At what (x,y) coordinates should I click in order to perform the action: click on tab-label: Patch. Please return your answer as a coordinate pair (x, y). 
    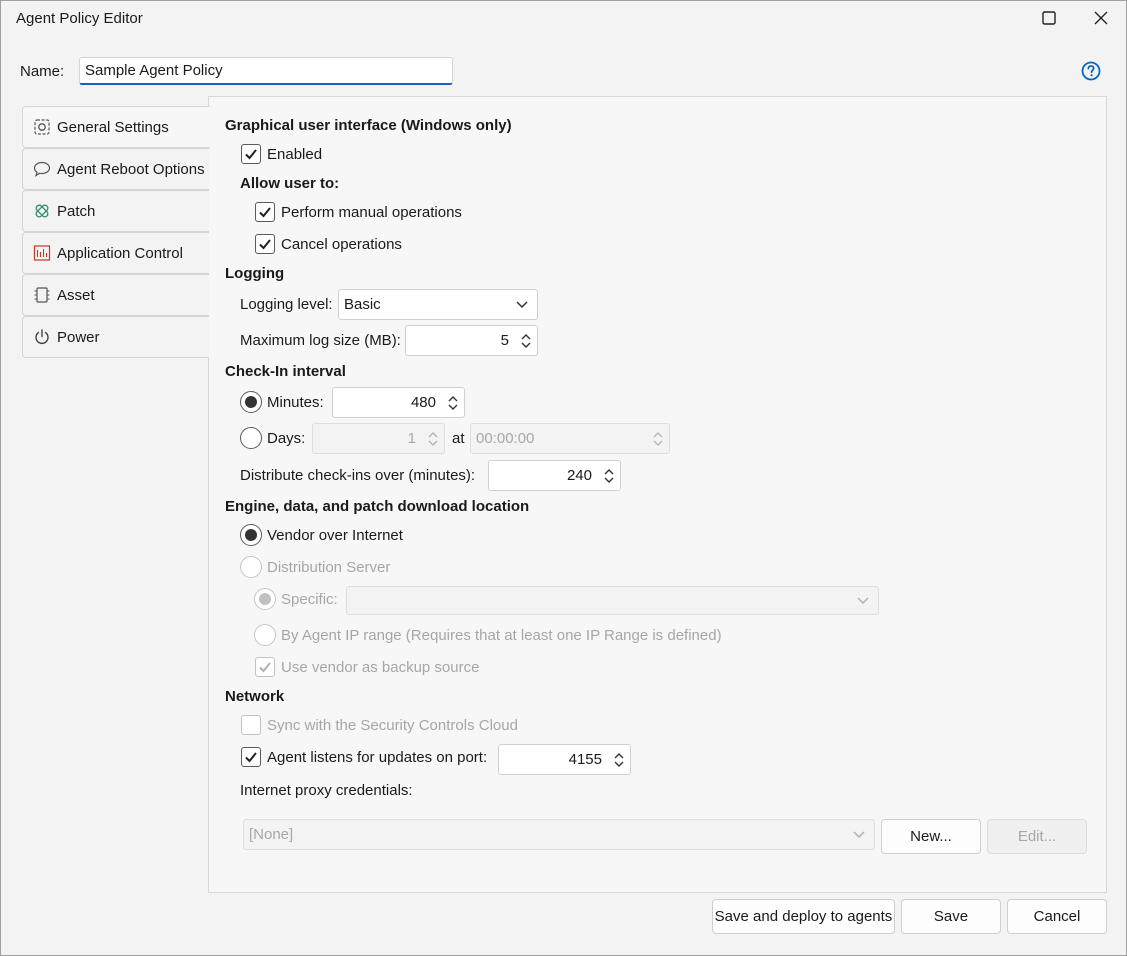
    Looking at the image, I should click on (76, 211).